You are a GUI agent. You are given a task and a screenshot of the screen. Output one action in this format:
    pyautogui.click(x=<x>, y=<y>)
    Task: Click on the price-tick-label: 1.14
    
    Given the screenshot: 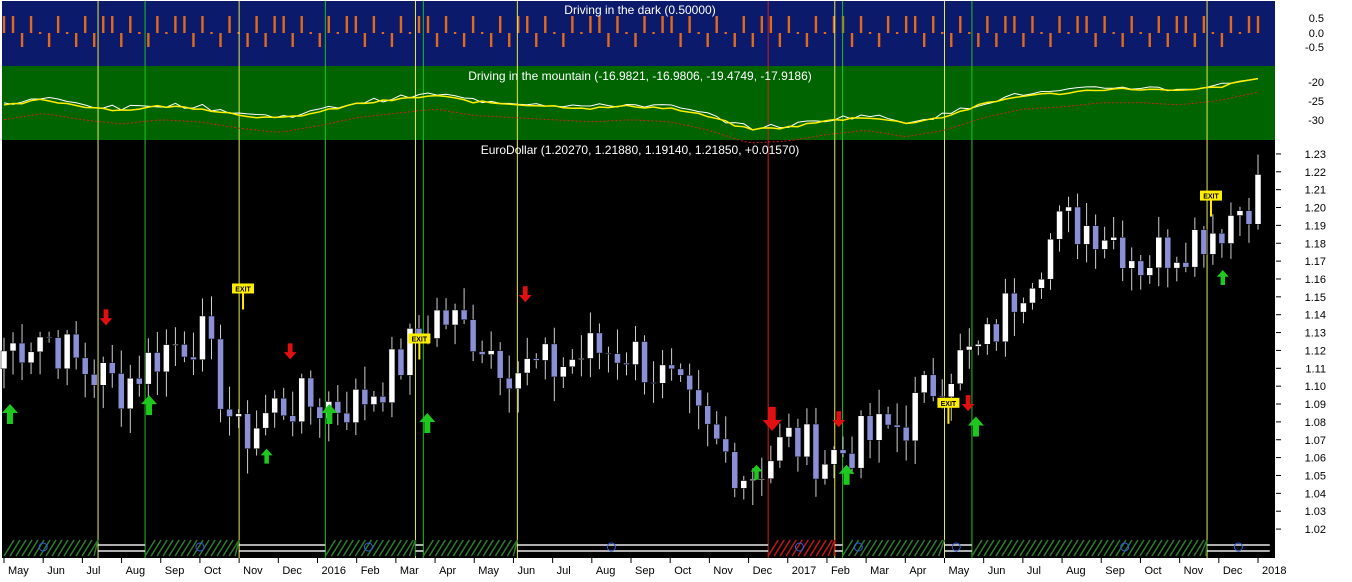 What is the action you would take?
    pyautogui.click(x=1315, y=316)
    